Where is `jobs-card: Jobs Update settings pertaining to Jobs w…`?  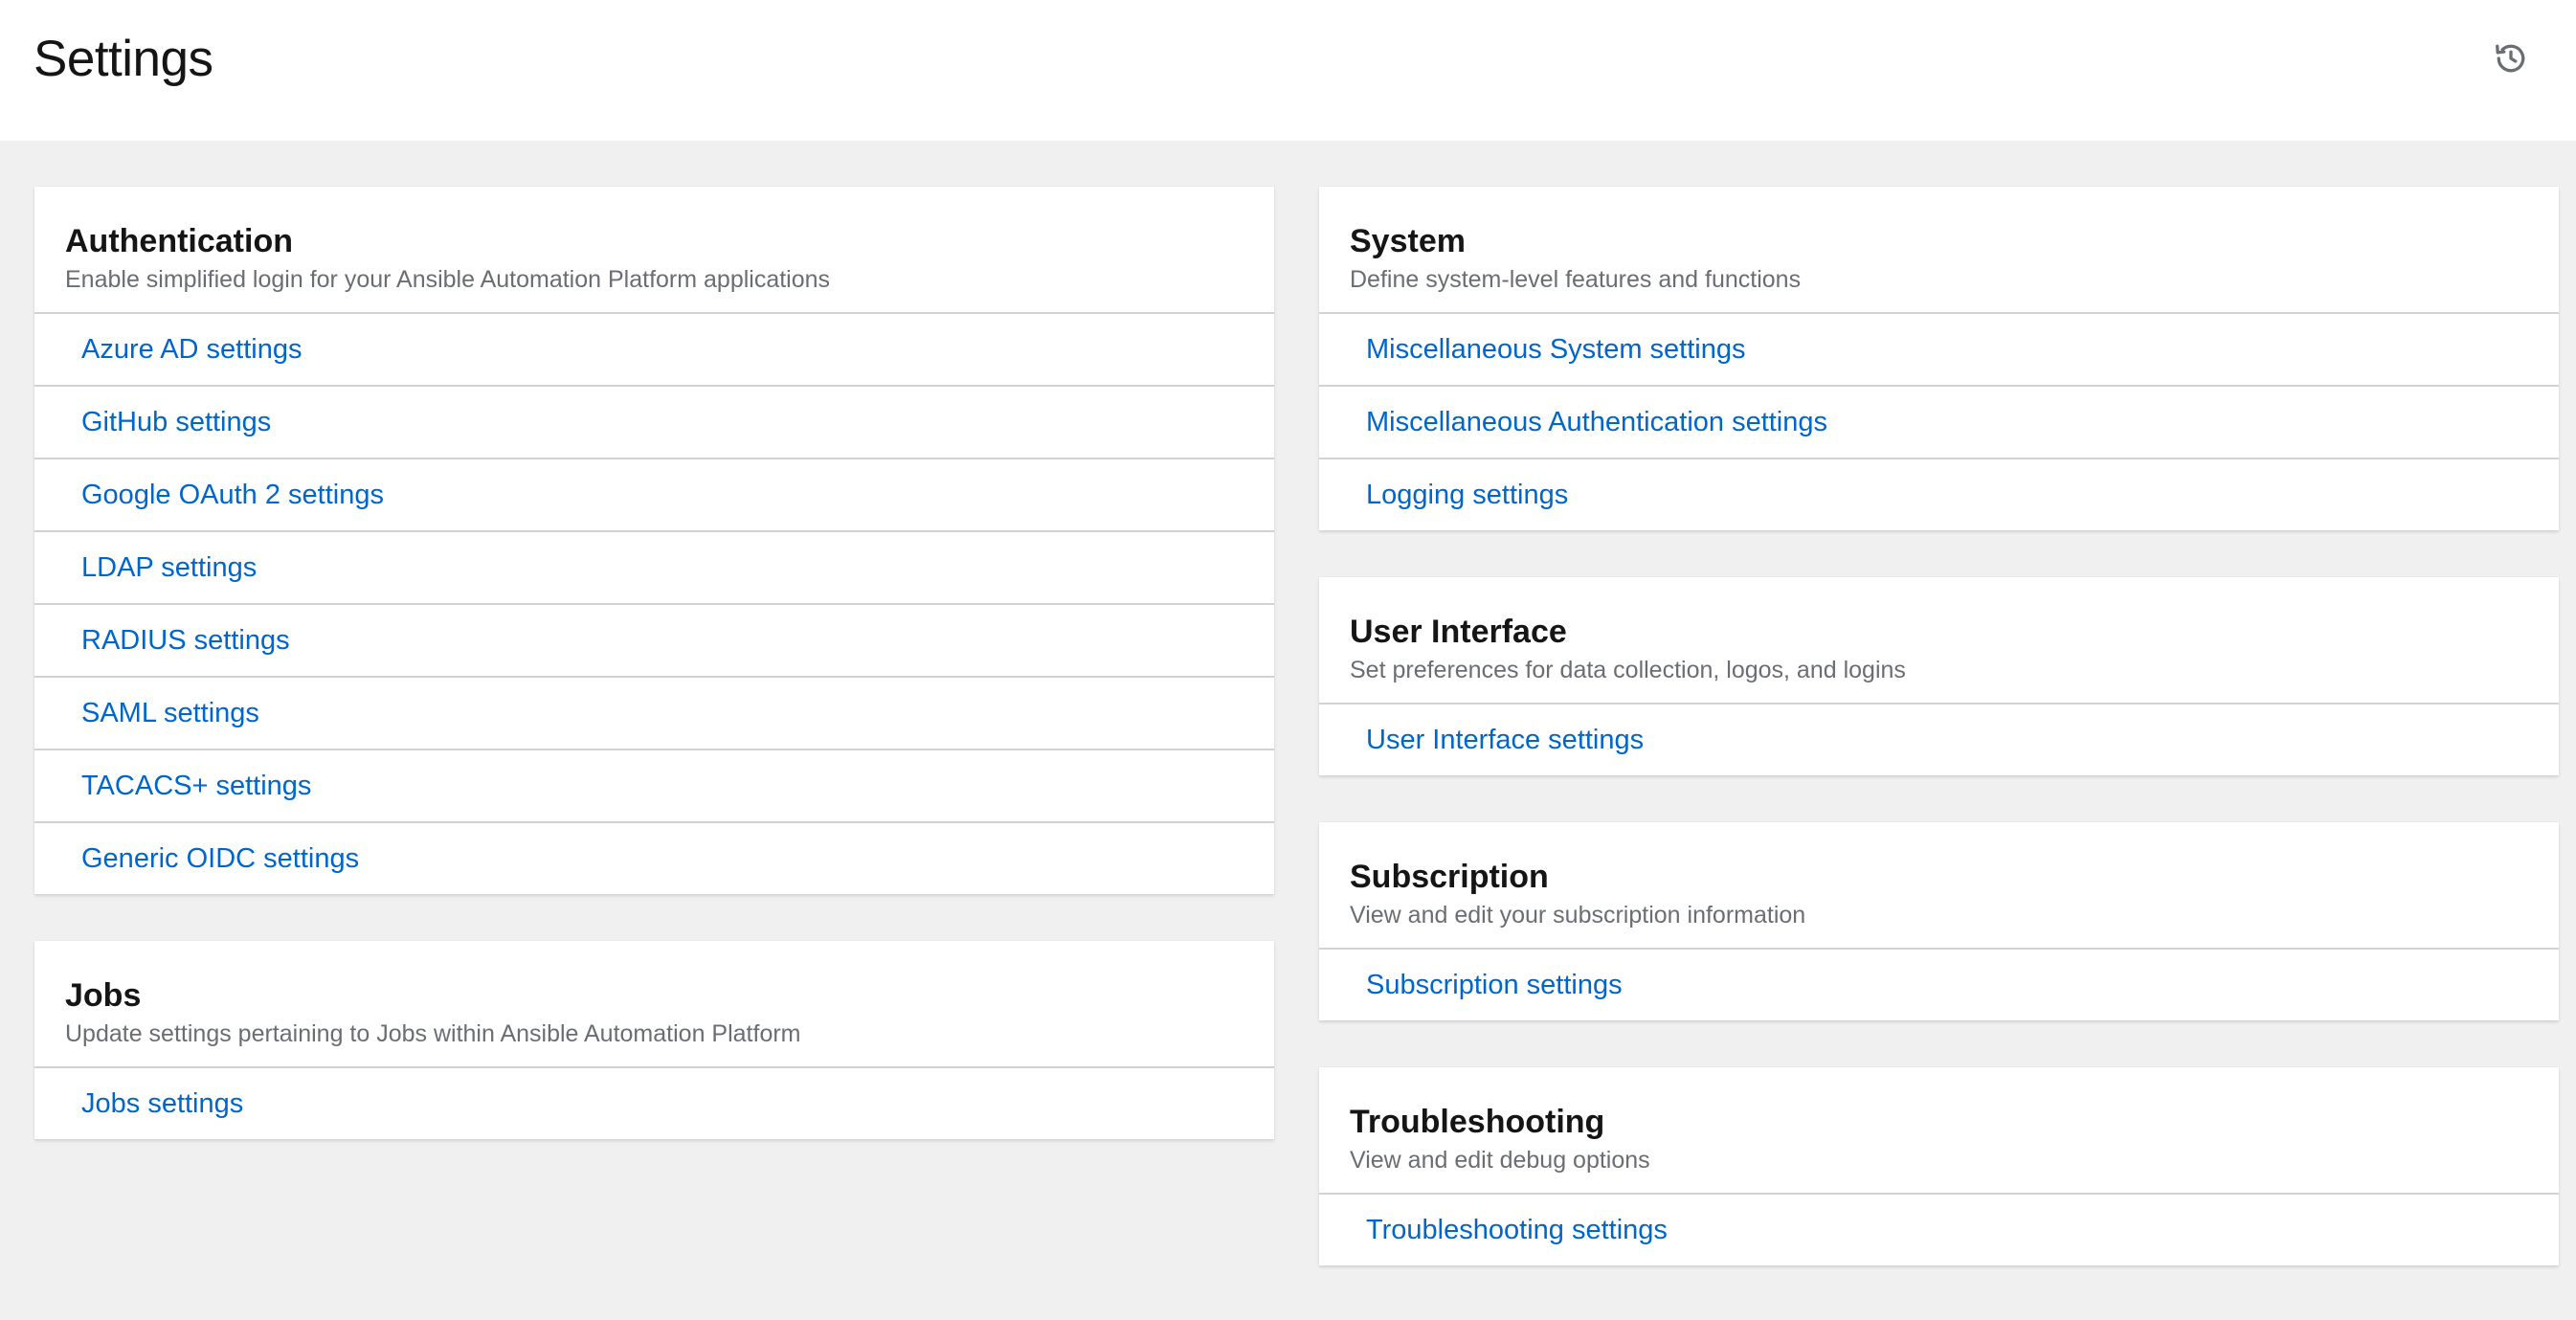
jobs-card: Jobs Update settings pertaining to Jobs w… is located at coordinates (654, 1040).